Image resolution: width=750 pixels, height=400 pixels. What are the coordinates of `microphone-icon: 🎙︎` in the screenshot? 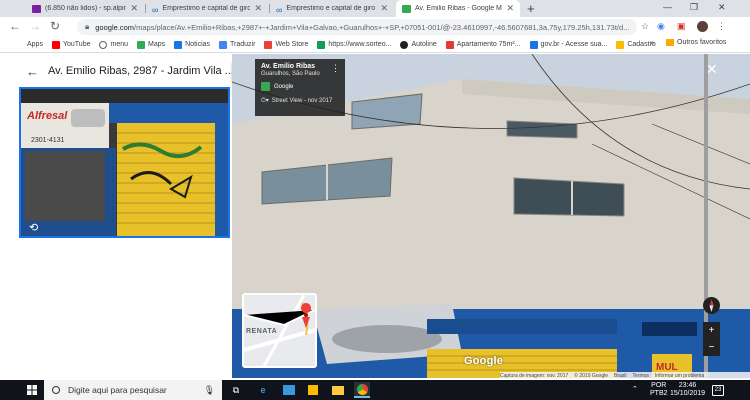 It's located at (209, 390).